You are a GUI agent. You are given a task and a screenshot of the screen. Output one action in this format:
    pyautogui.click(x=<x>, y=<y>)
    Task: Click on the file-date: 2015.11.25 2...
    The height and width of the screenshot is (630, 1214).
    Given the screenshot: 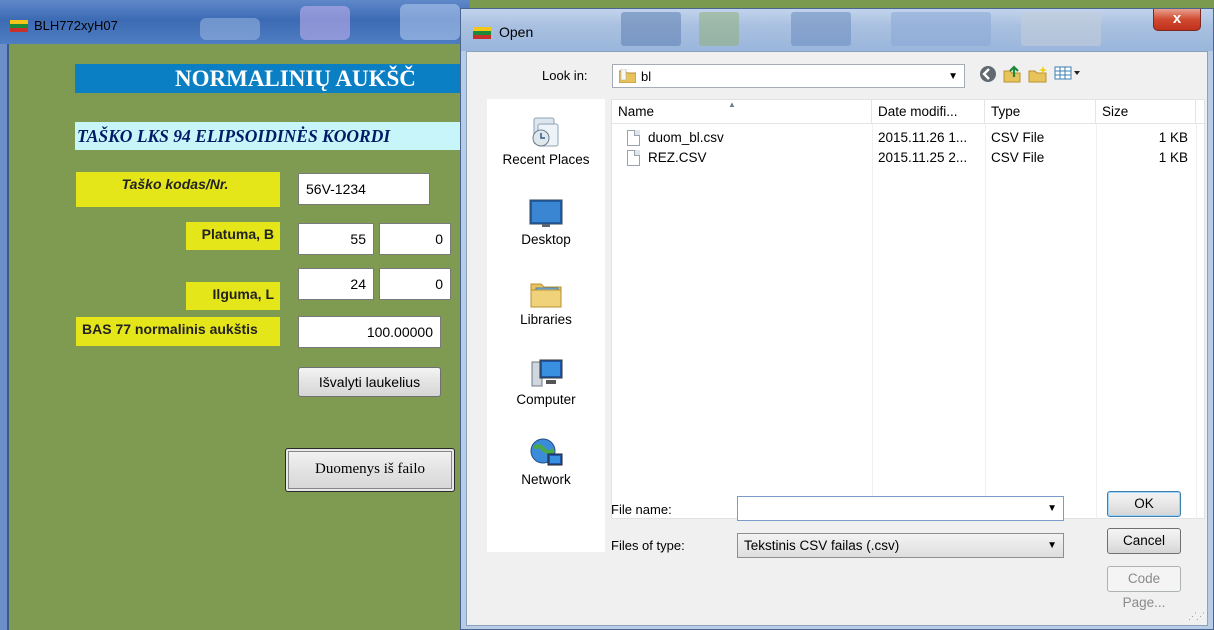 What is the action you would take?
    pyautogui.click(x=923, y=157)
    